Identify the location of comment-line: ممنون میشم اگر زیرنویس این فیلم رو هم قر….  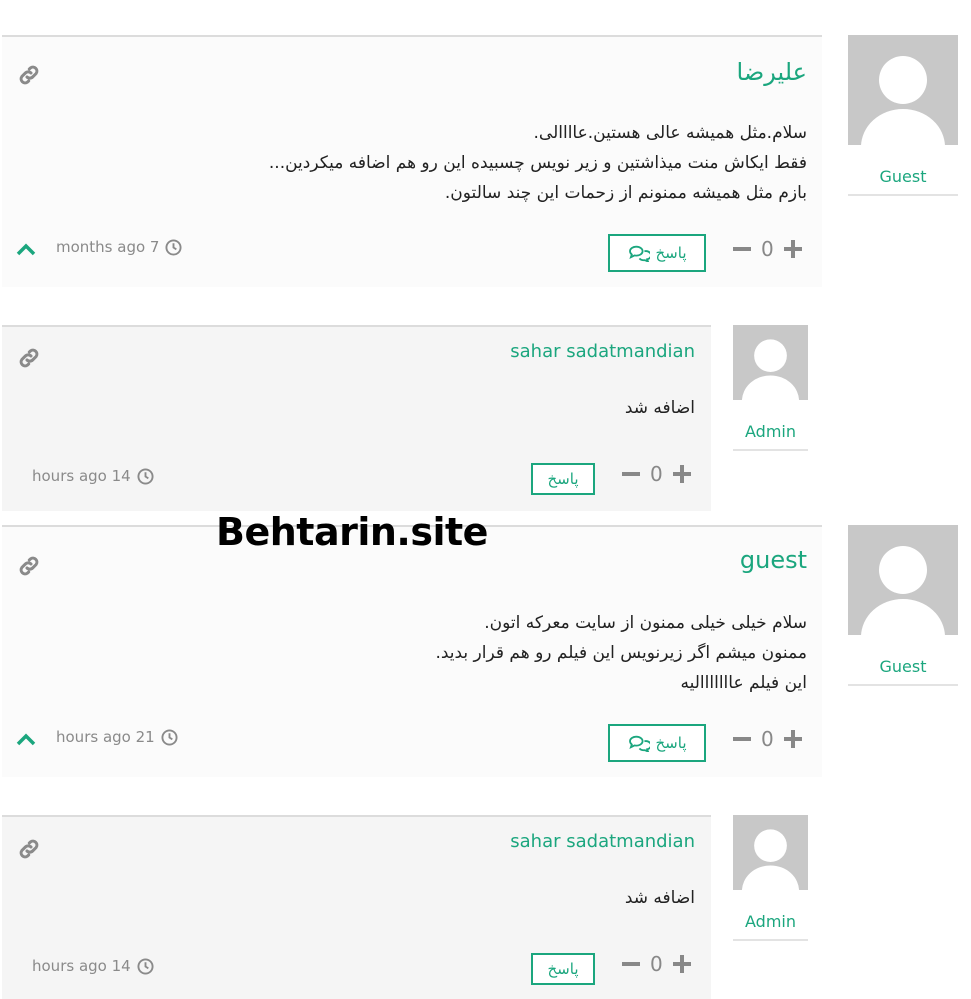
(621, 653).